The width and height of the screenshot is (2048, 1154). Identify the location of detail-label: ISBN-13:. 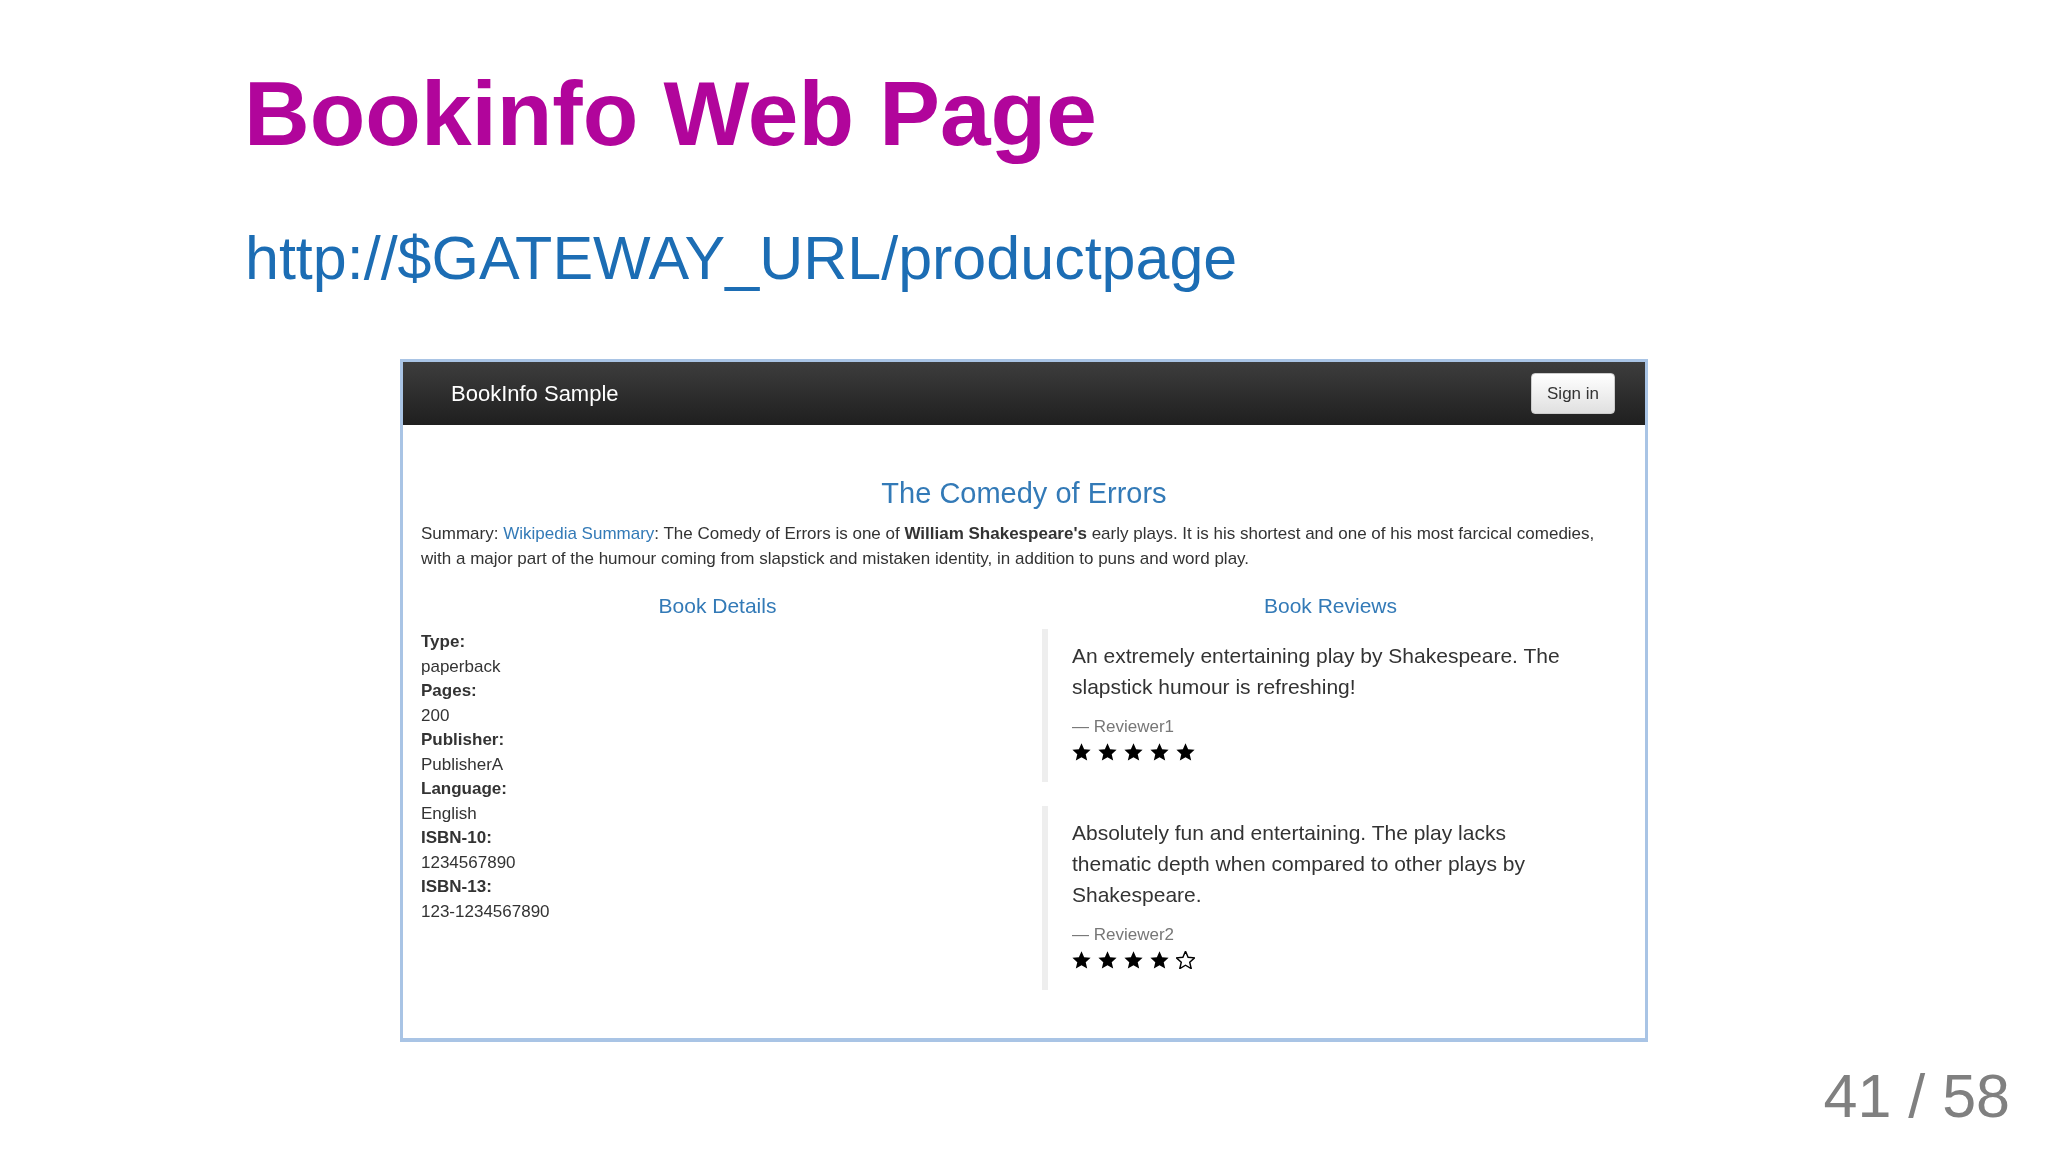
(456, 887).